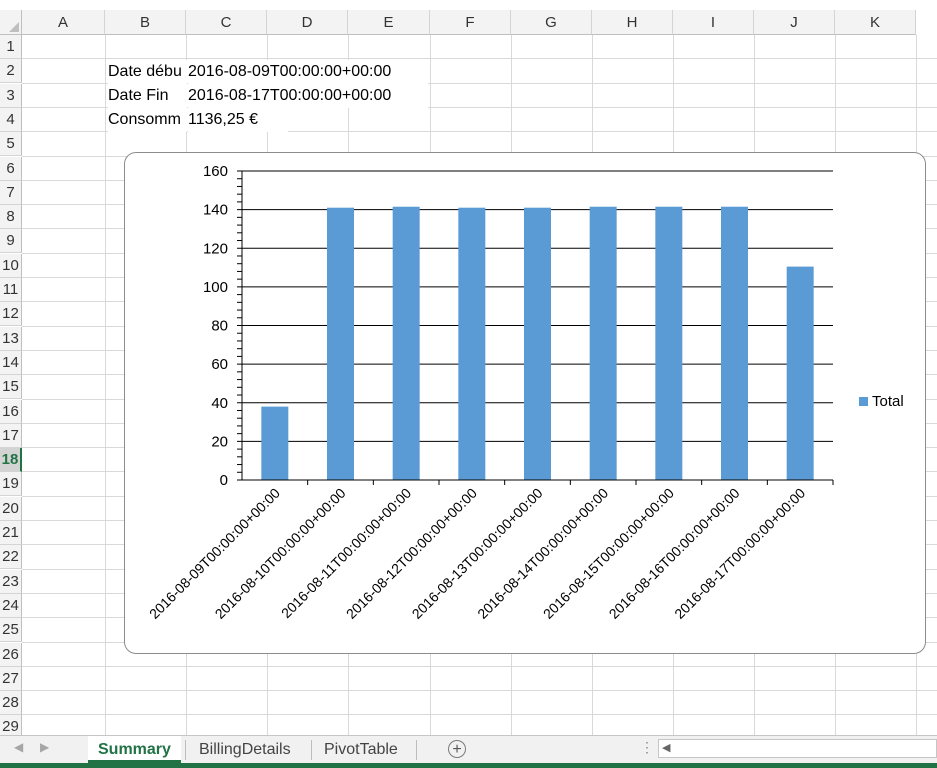  What do you see at coordinates (863, 401) in the screenshot?
I see `legend-swatch` at bounding box center [863, 401].